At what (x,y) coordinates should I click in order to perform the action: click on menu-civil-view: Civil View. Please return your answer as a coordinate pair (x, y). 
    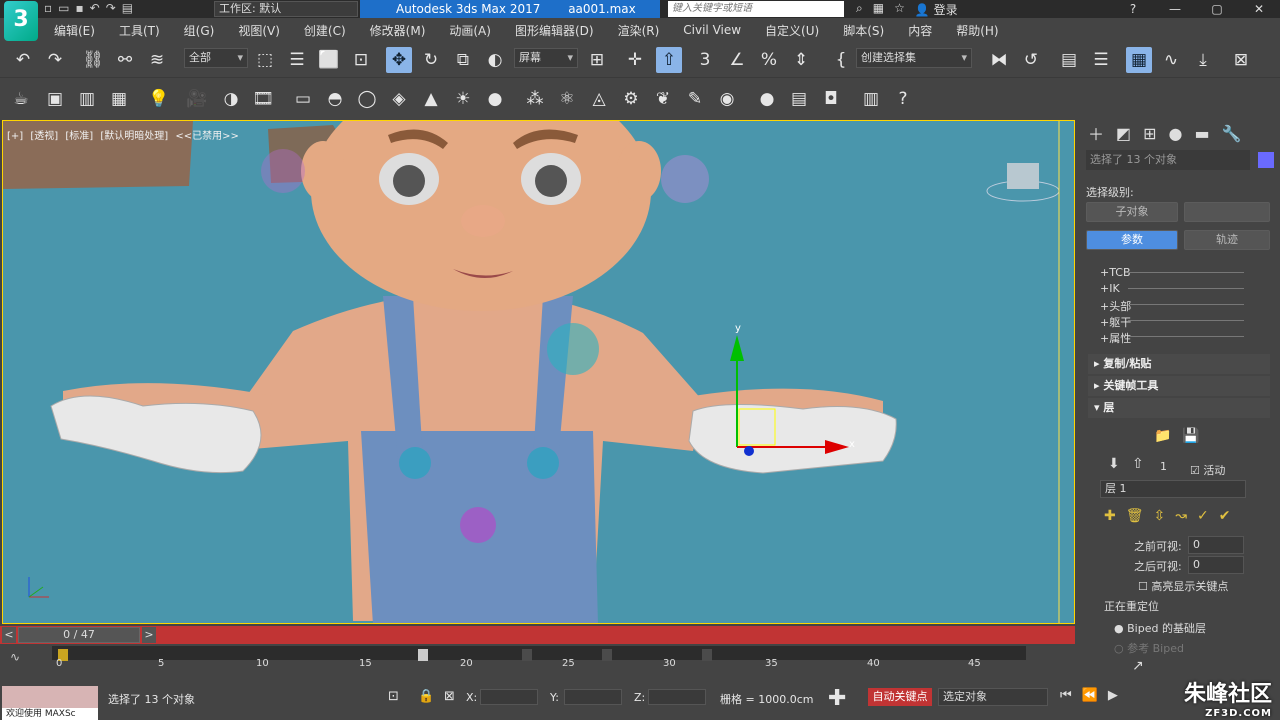
    Looking at the image, I should click on (712, 30).